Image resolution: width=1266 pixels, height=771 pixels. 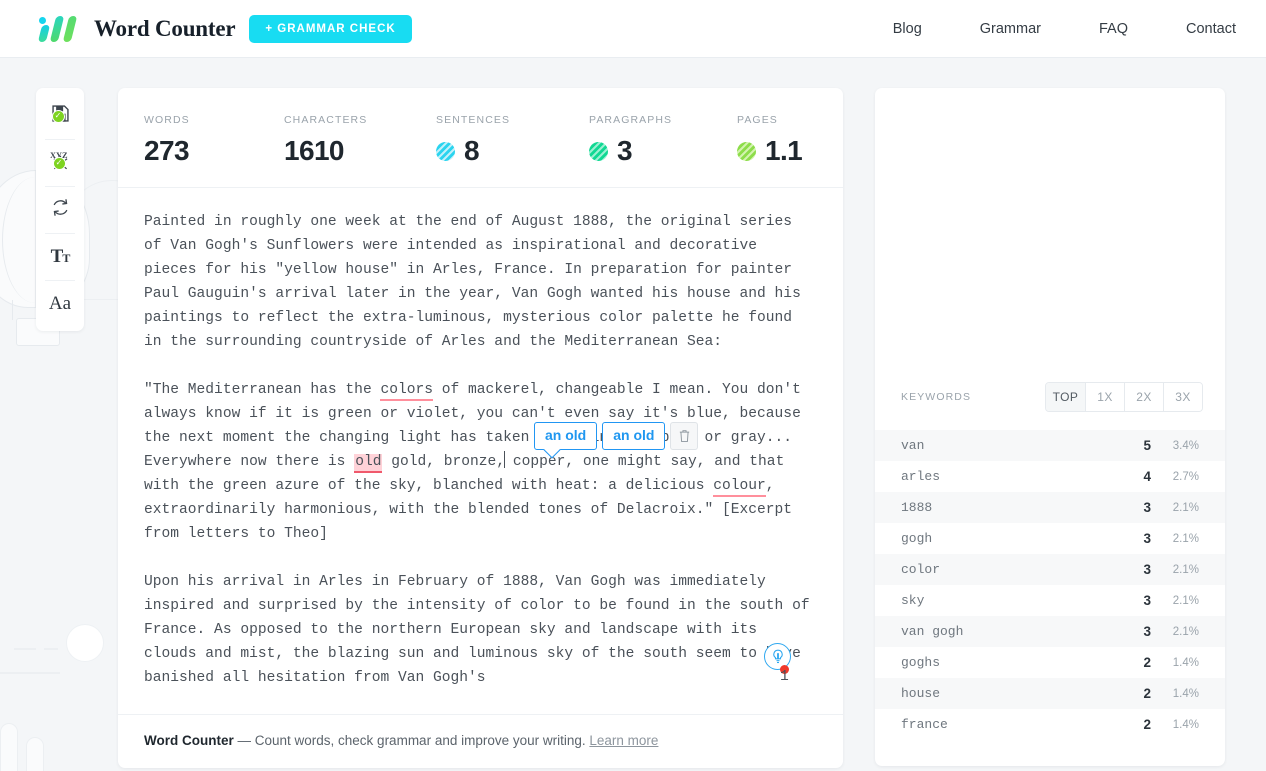 What do you see at coordinates (445, 151) in the screenshot?
I see `sentences-indicator-icon` at bounding box center [445, 151].